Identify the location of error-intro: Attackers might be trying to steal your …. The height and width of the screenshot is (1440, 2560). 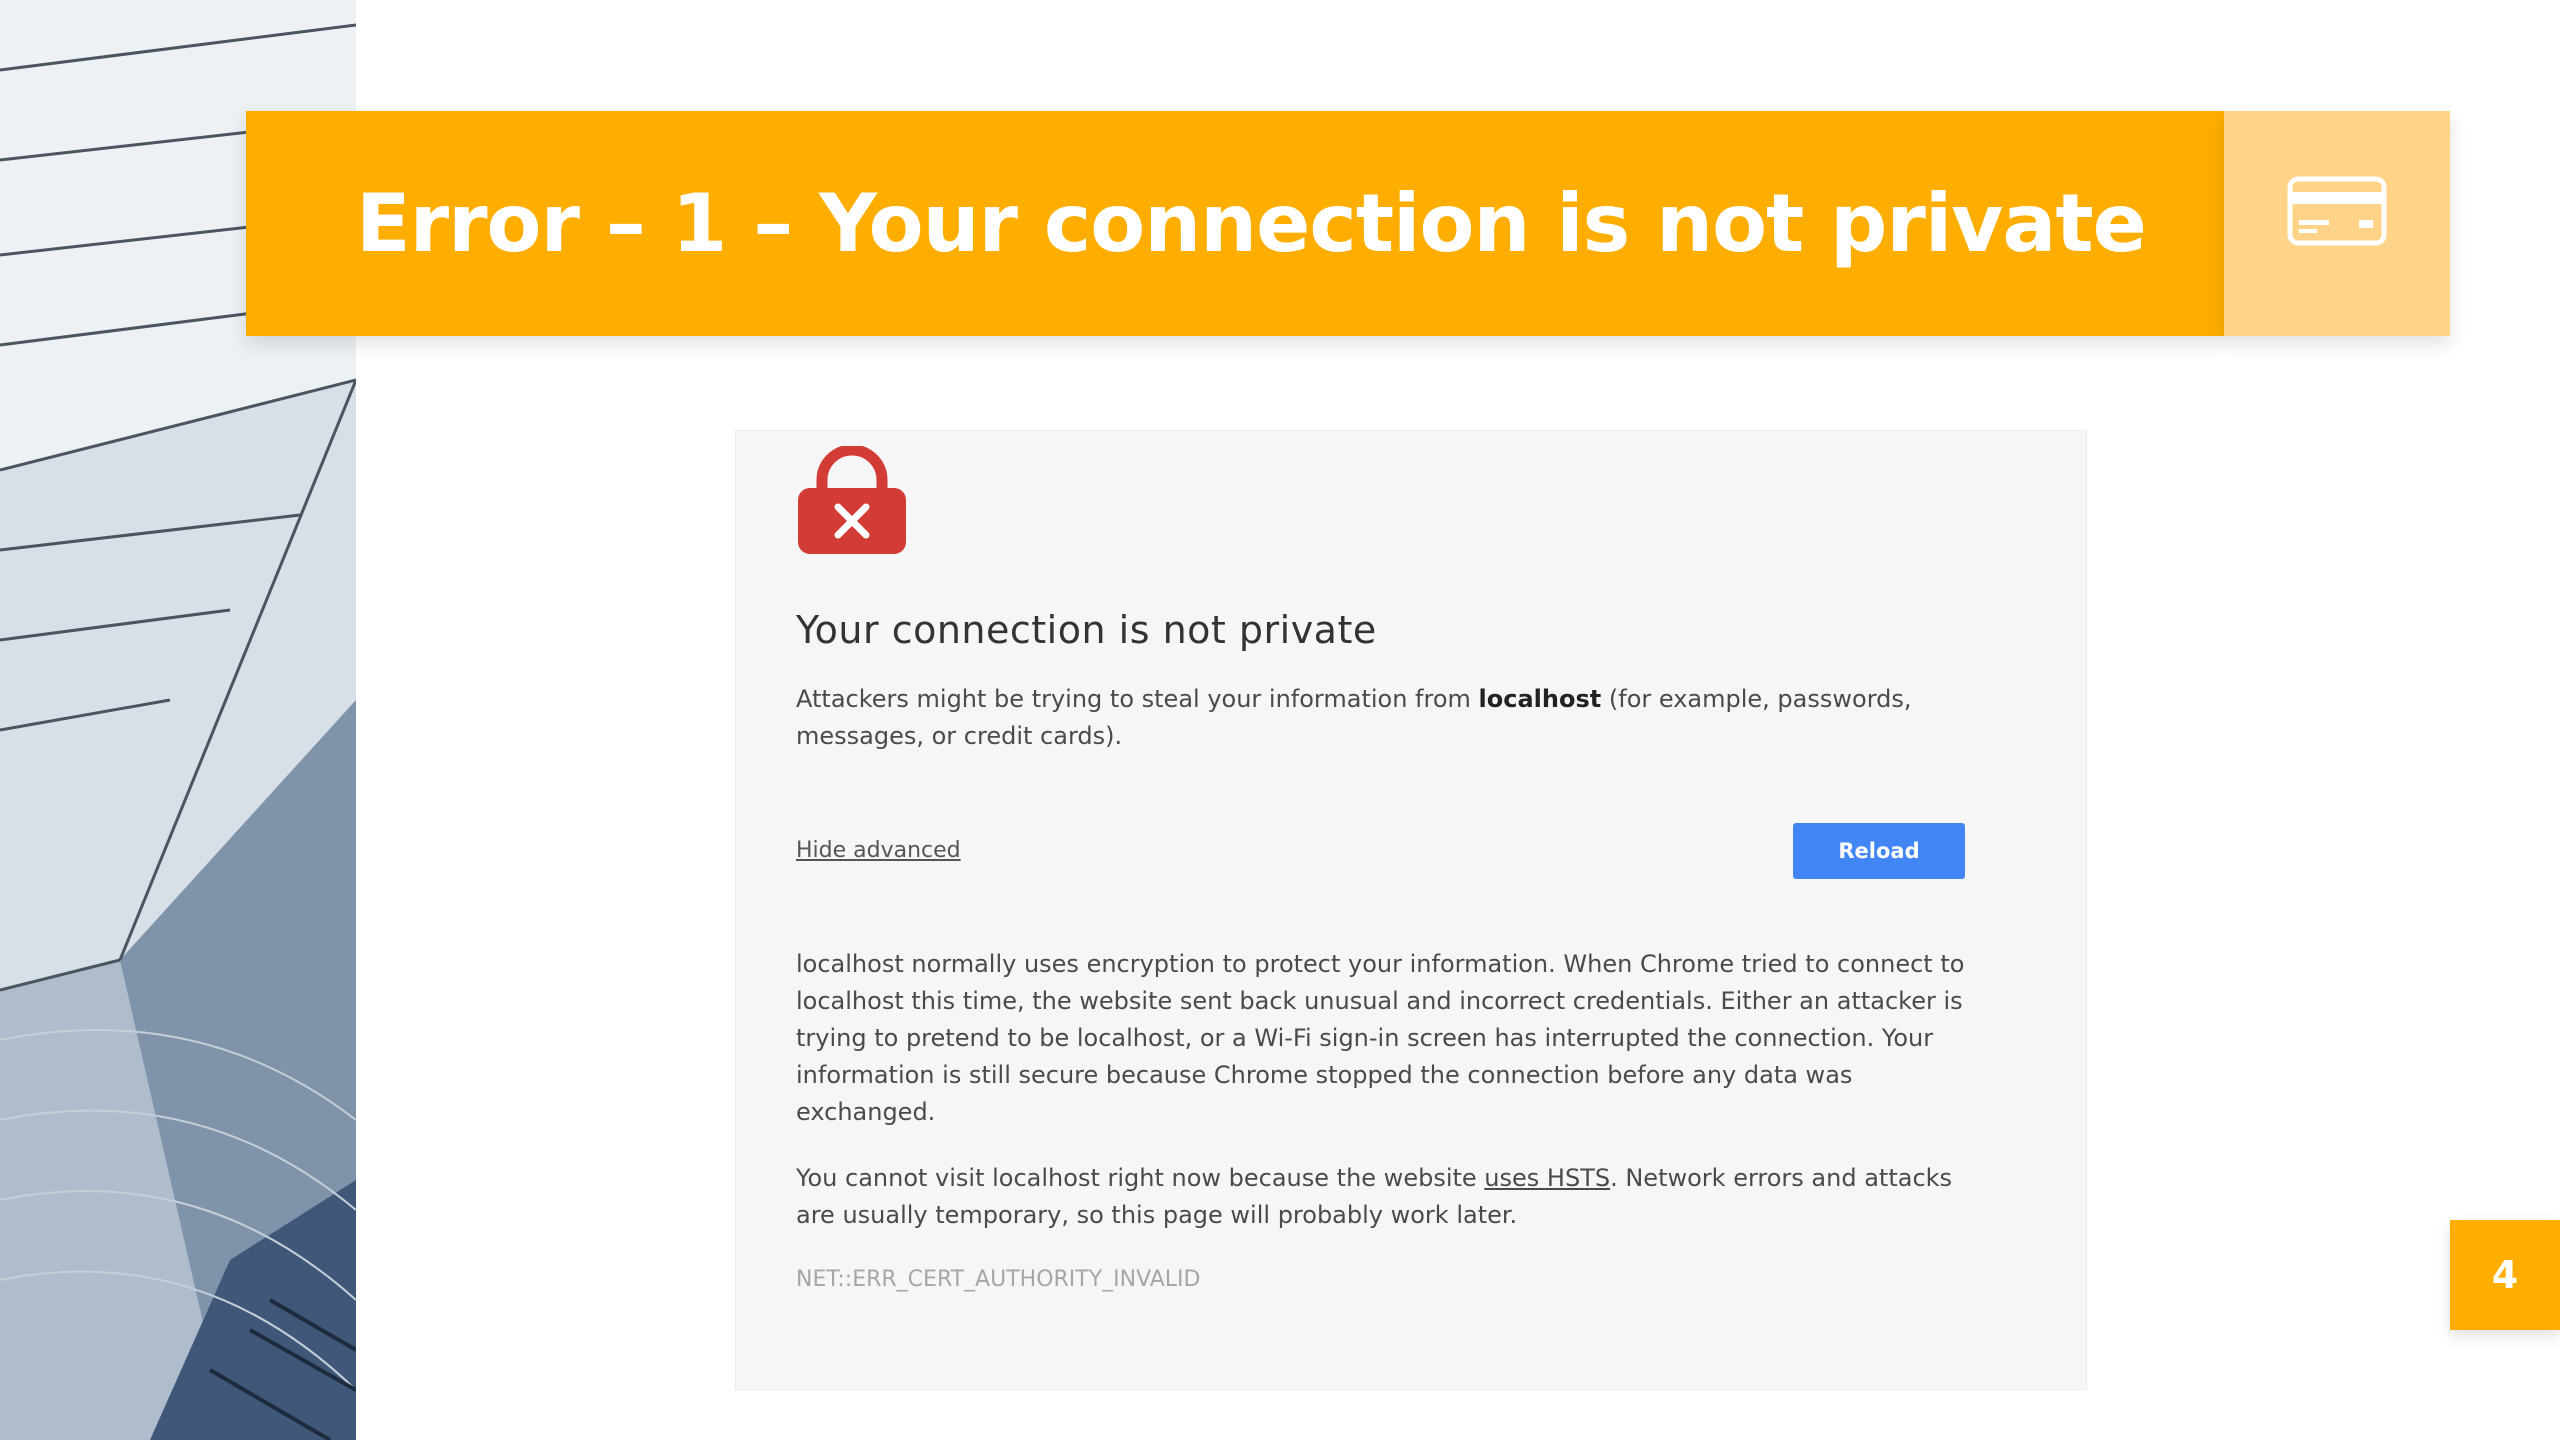
(1386, 718).